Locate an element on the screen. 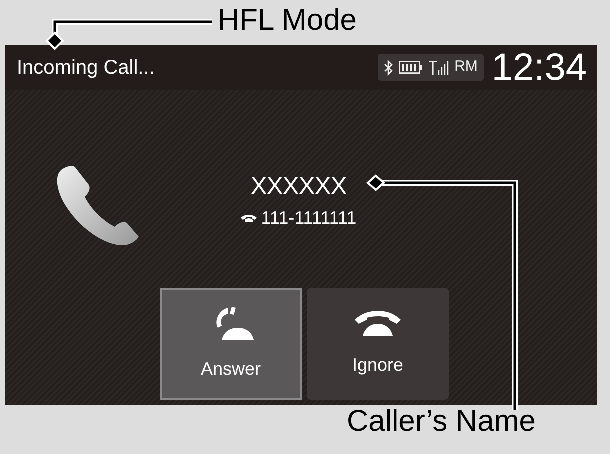 The height and width of the screenshot is (454, 610). callout-label: HFL Mode is located at coordinates (287, 21).